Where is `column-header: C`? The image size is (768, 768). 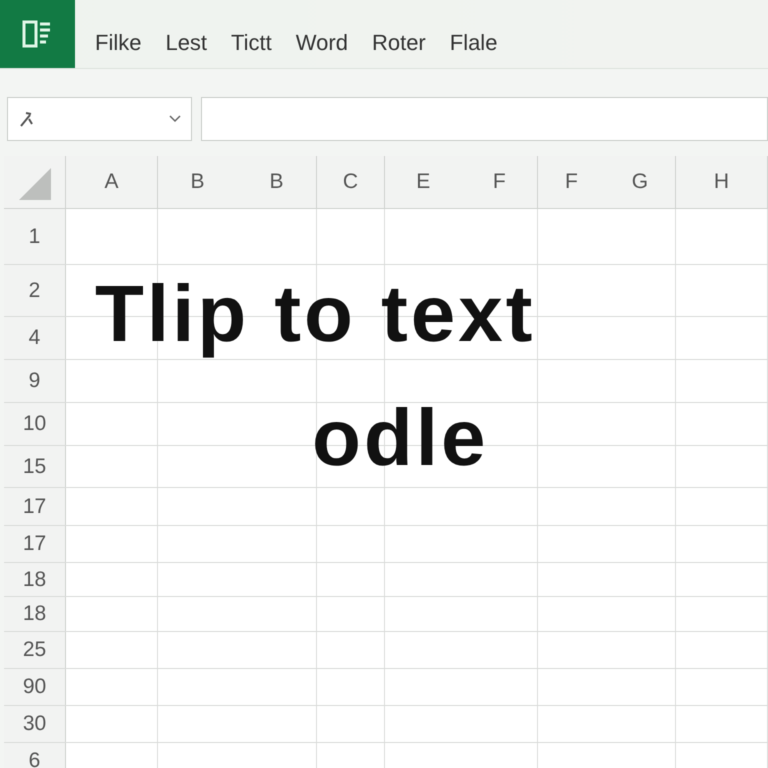 column-header: C is located at coordinates (351, 182).